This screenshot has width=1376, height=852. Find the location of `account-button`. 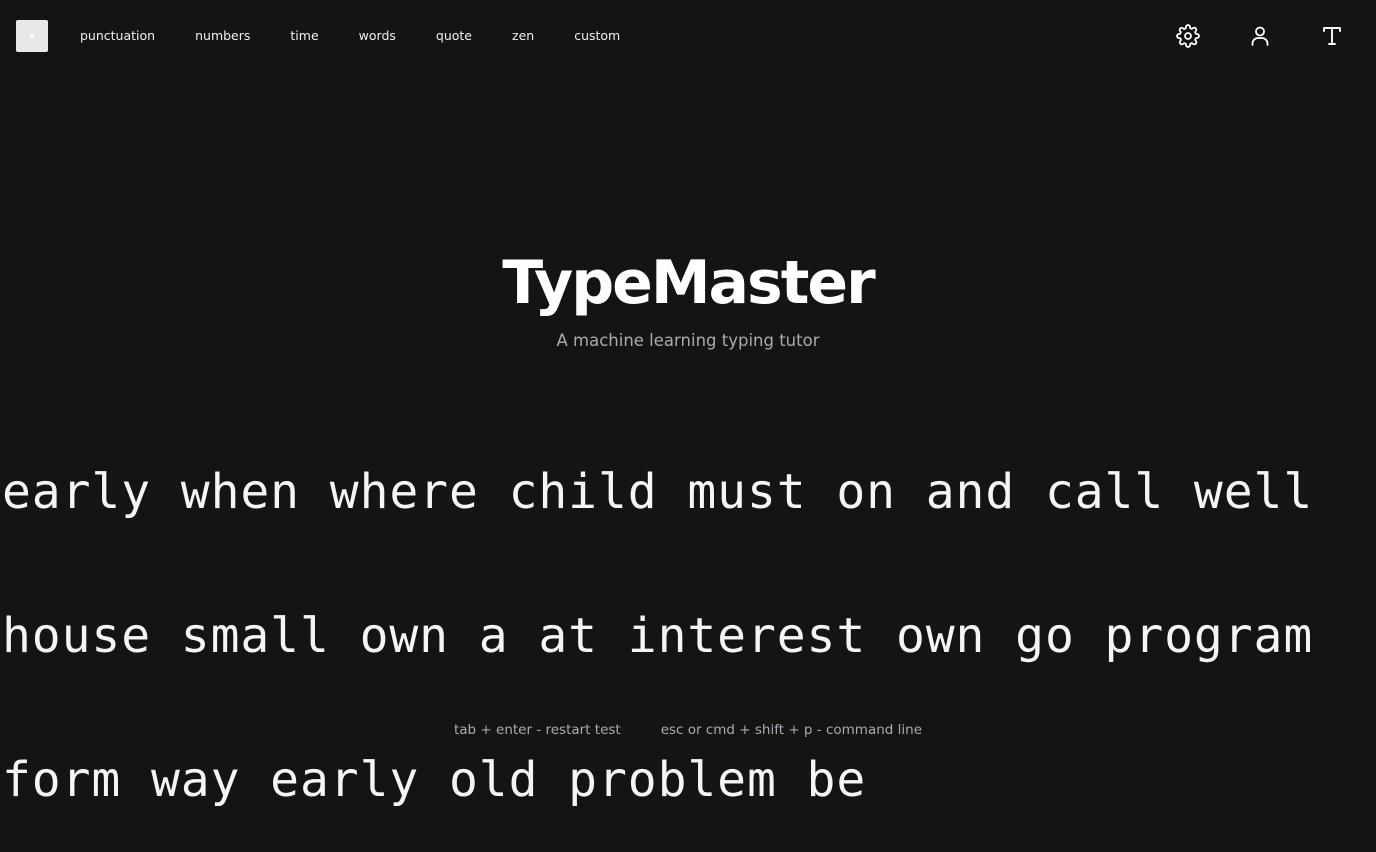

account-button is located at coordinates (1260, 36).